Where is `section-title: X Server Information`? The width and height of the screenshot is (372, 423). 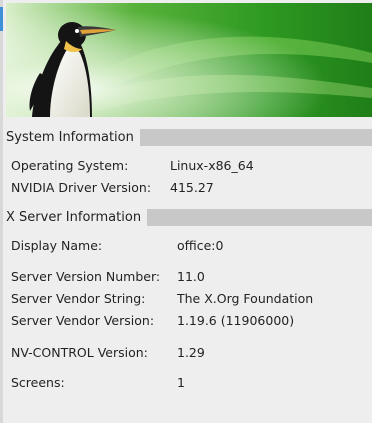
section-title: X Server Information is located at coordinates (74, 217).